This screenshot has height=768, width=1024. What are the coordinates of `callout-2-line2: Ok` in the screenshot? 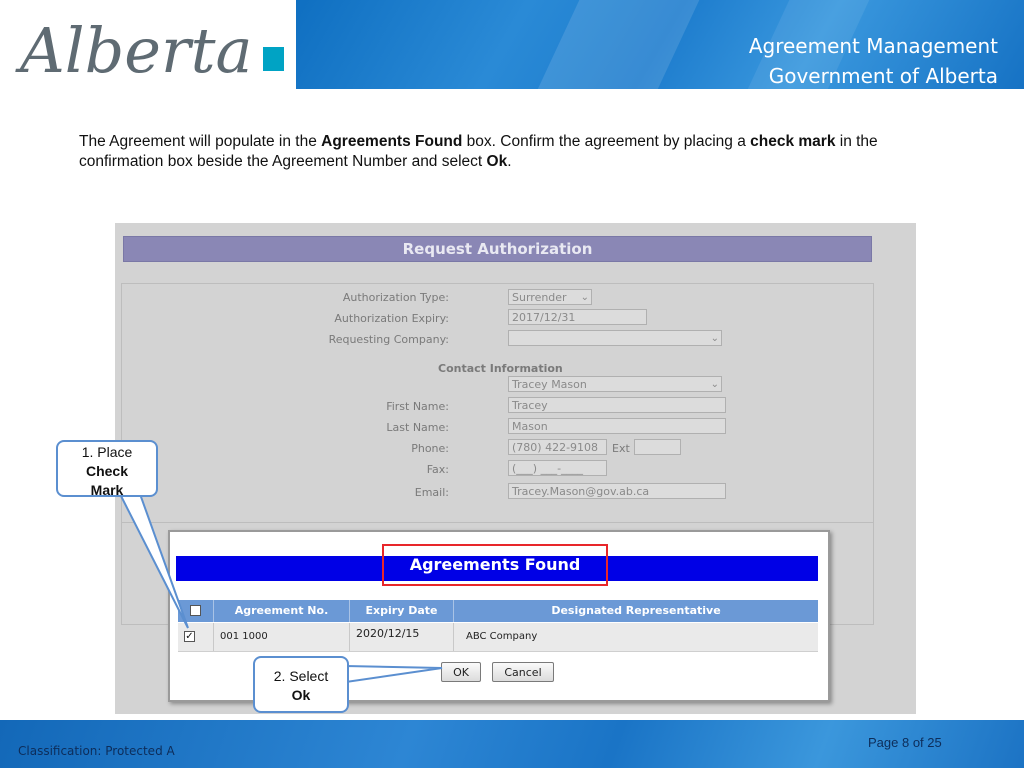 It's located at (301, 695).